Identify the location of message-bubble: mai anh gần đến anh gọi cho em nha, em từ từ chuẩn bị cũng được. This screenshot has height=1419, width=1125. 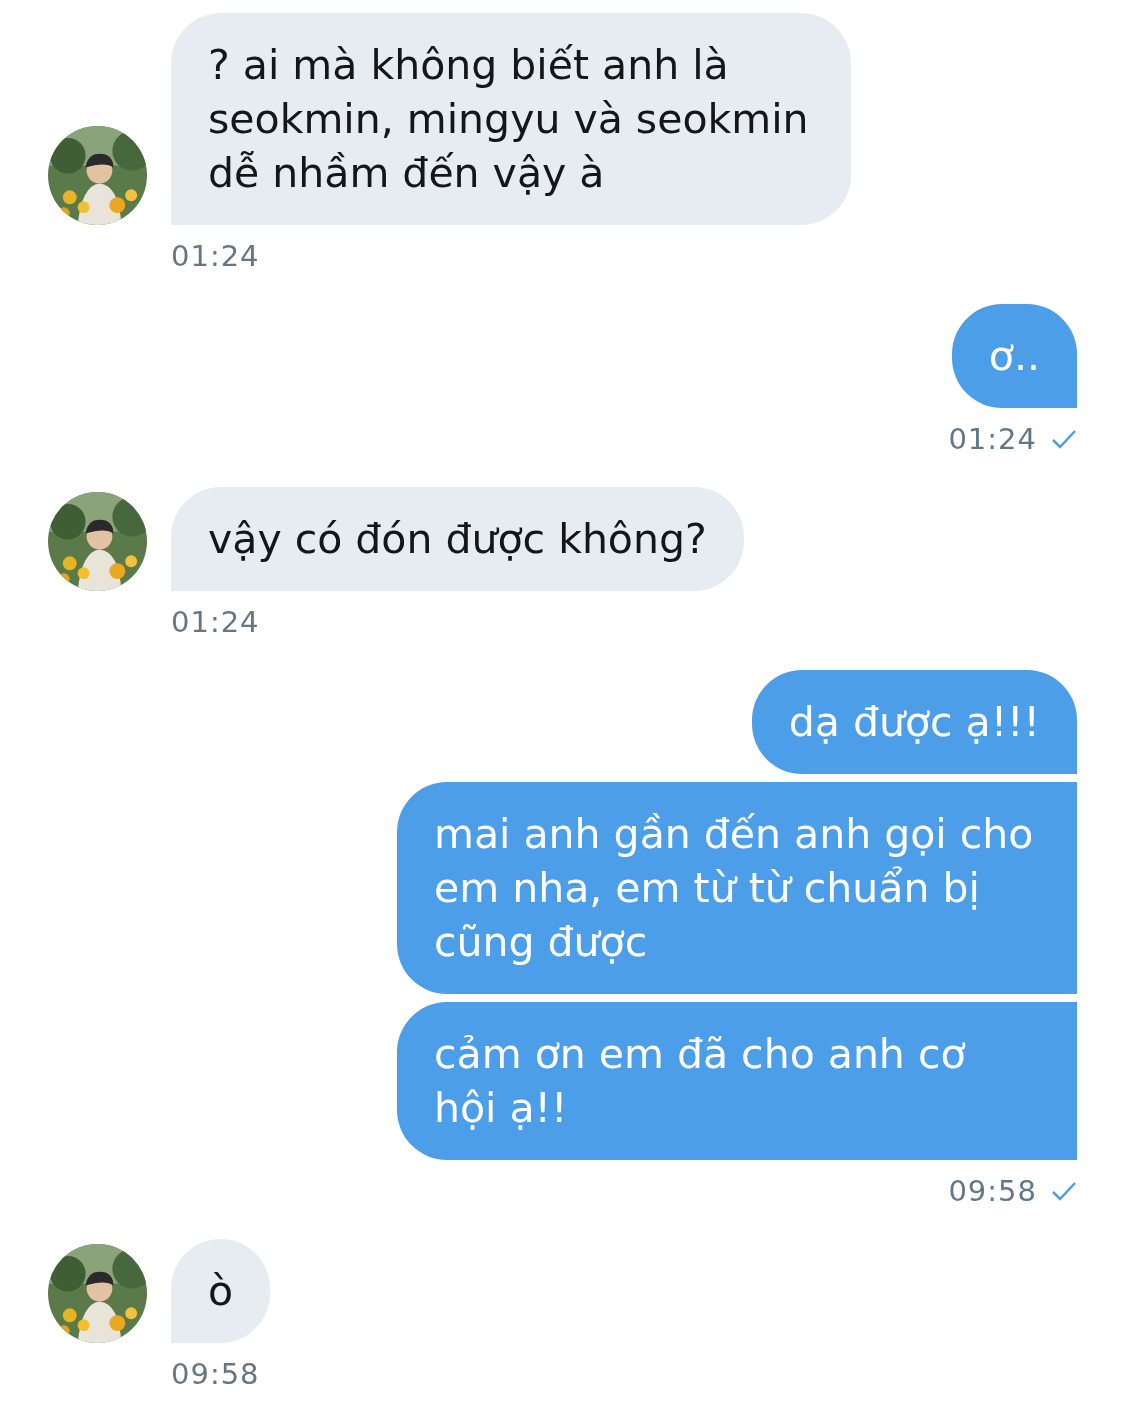
(737, 888).